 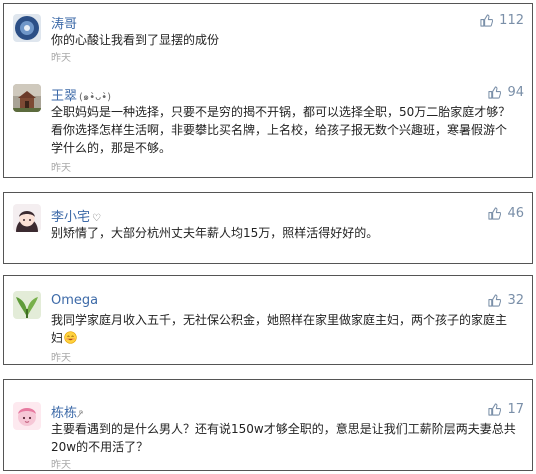 What do you see at coordinates (506, 409) in the screenshot?
I see `like-button: 17` at bounding box center [506, 409].